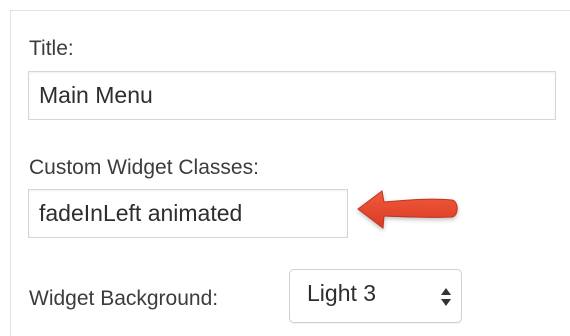 The width and height of the screenshot is (570, 336). Describe the element at coordinates (292, 95) in the screenshot. I see `title-input` at that location.